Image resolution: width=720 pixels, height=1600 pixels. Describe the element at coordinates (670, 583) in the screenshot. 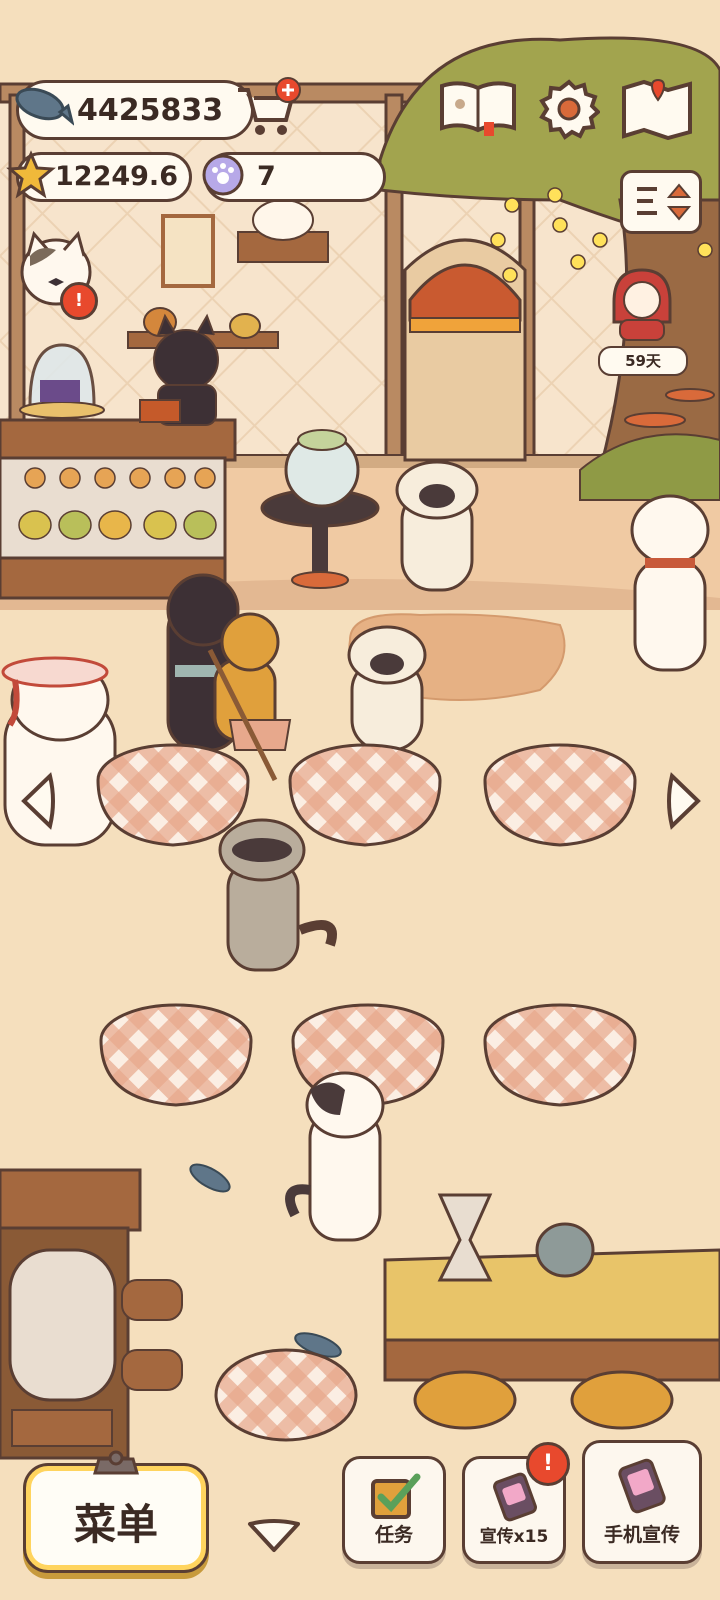

I see `white-cat-right` at that location.